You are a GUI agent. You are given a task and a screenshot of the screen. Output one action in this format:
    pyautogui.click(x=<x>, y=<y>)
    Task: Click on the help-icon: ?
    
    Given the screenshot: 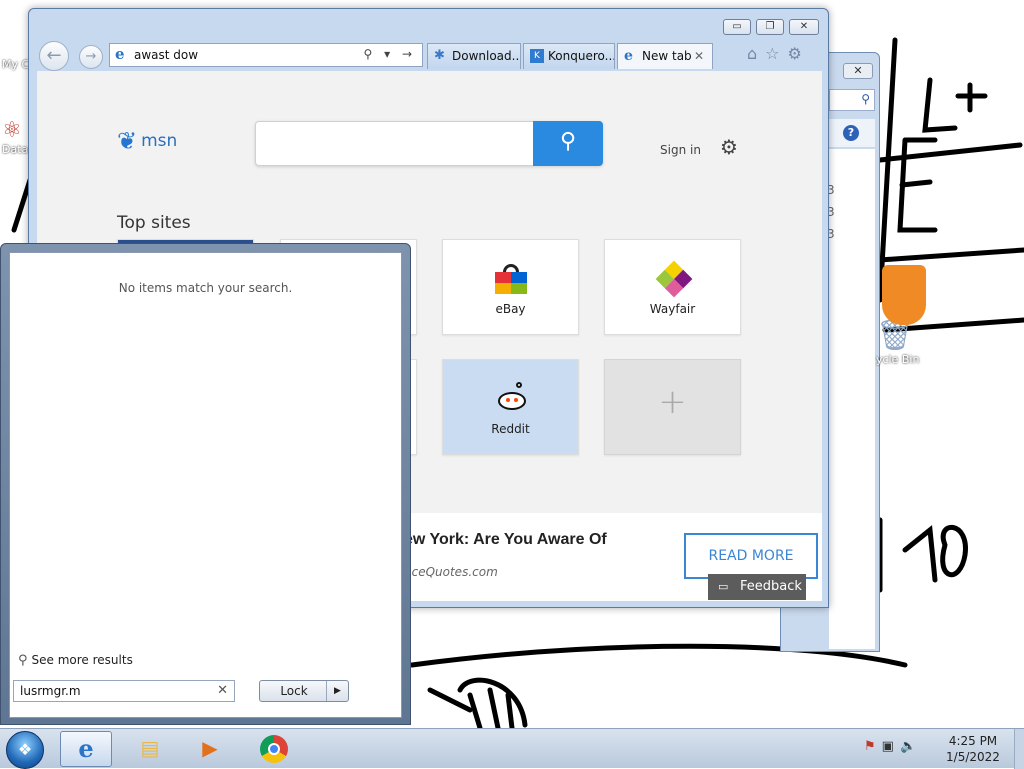 What is the action you would take?
    pyautogui.click(x=851, y=133)
    